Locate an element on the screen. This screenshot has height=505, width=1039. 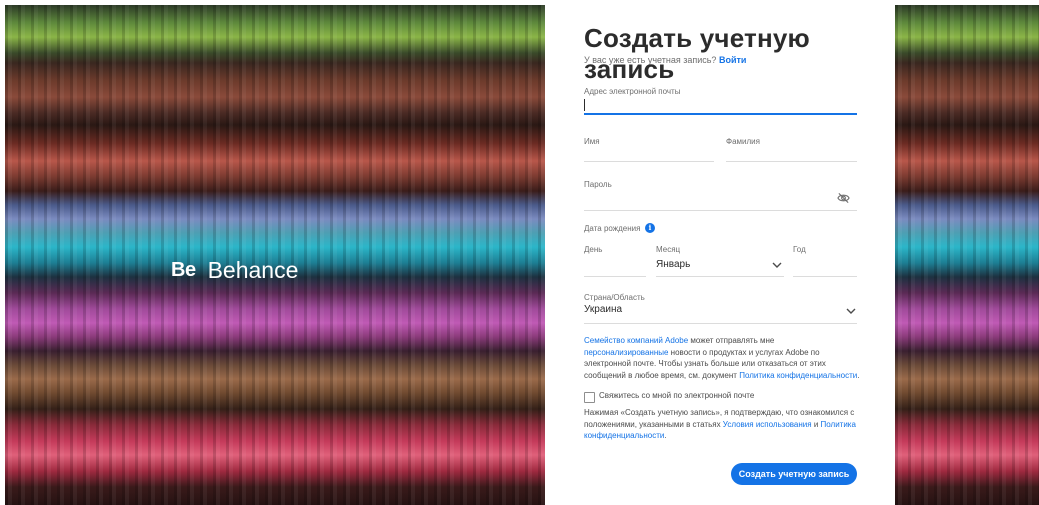
painted-stripes-right is located at coordinates (967, 255).